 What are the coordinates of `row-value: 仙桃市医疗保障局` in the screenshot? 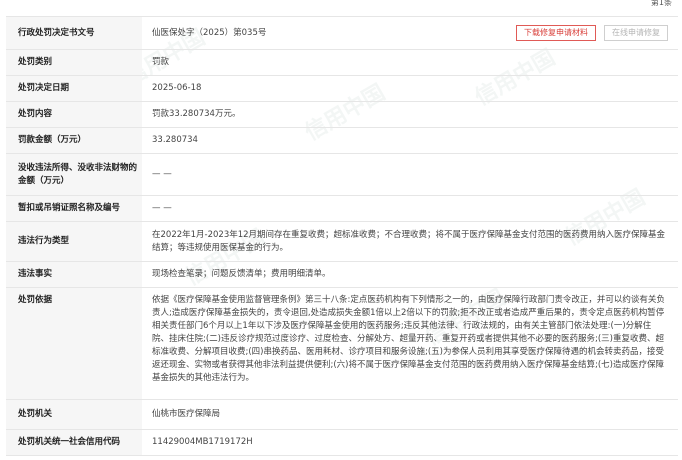 It's located at (186, 414).